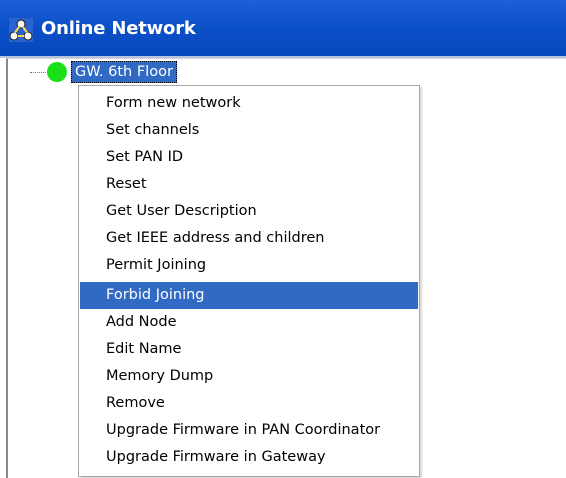 This screenshot has height=478, width=566. What do you see at coordinates (249, 103) in the screenshot?
I see `menu-item-form-new-network: Form new network` at bounding box center [249, 103].